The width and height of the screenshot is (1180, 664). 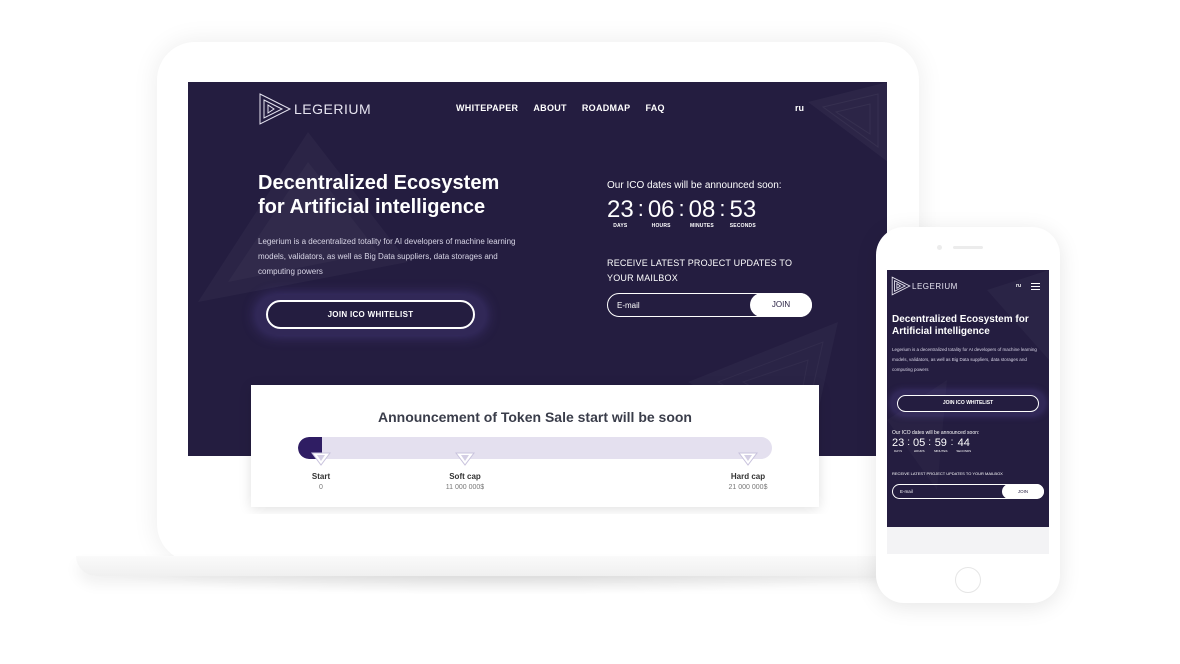 What do you see at coordinates (487, 108) in the screenshot?
I see `nav-whitepaper: WHITEPAPER` at bounding box center [487, 108].